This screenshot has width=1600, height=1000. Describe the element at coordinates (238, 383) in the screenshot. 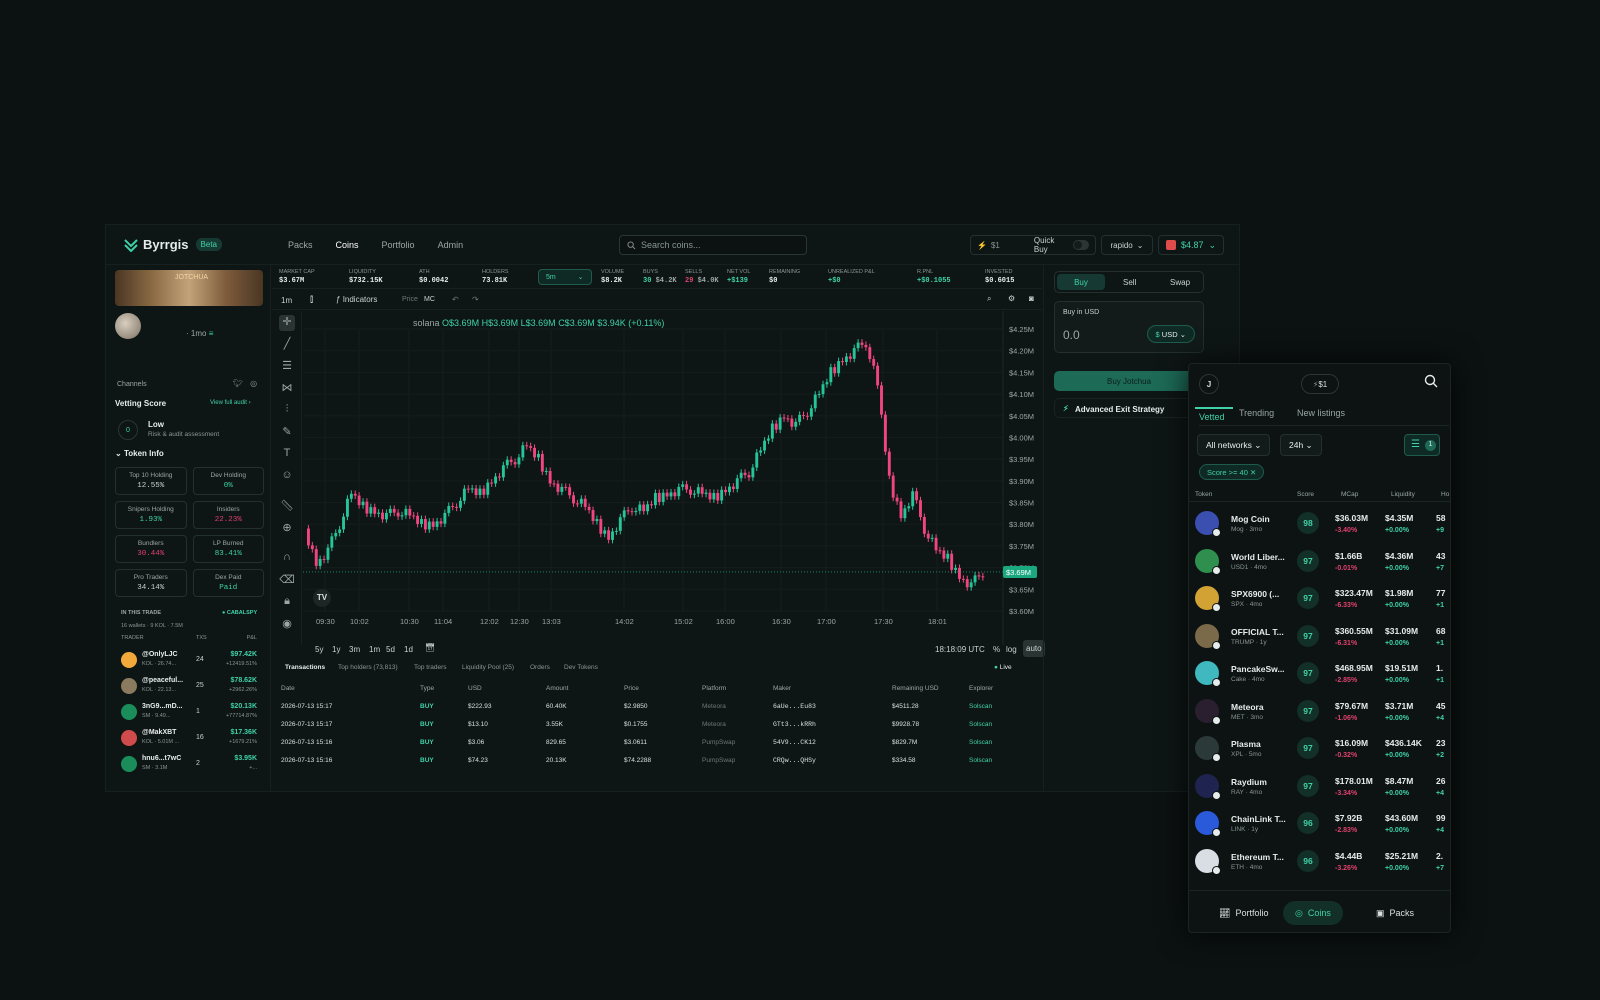

I see `twitter-icon: 🐦︎` at that location.